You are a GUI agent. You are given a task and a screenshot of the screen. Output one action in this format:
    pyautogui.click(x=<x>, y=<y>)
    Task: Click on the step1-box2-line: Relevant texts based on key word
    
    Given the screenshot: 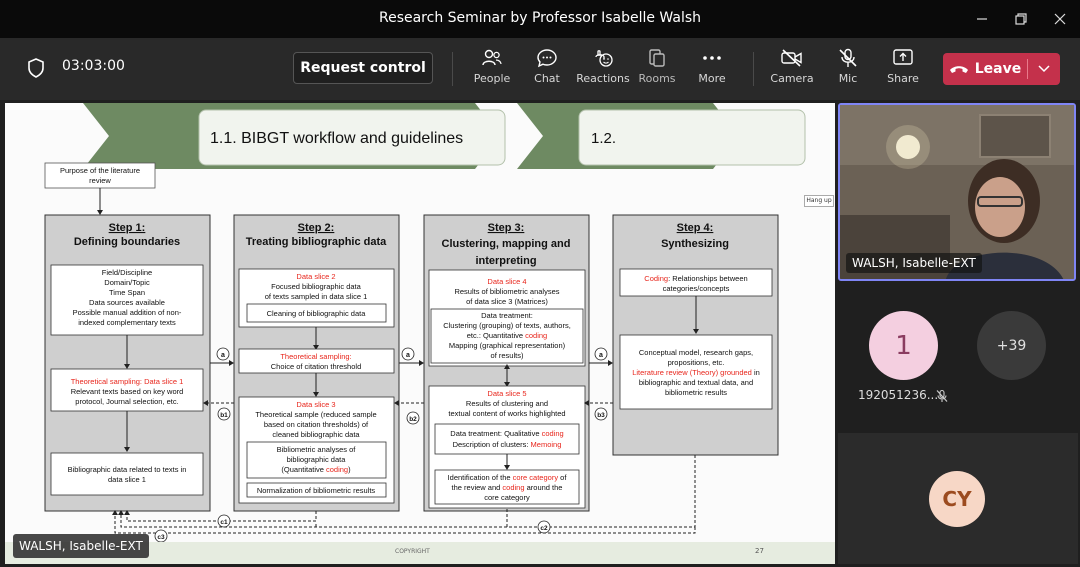 What is the action you would take?
    pyautogui.click(x=127, y=391)
    